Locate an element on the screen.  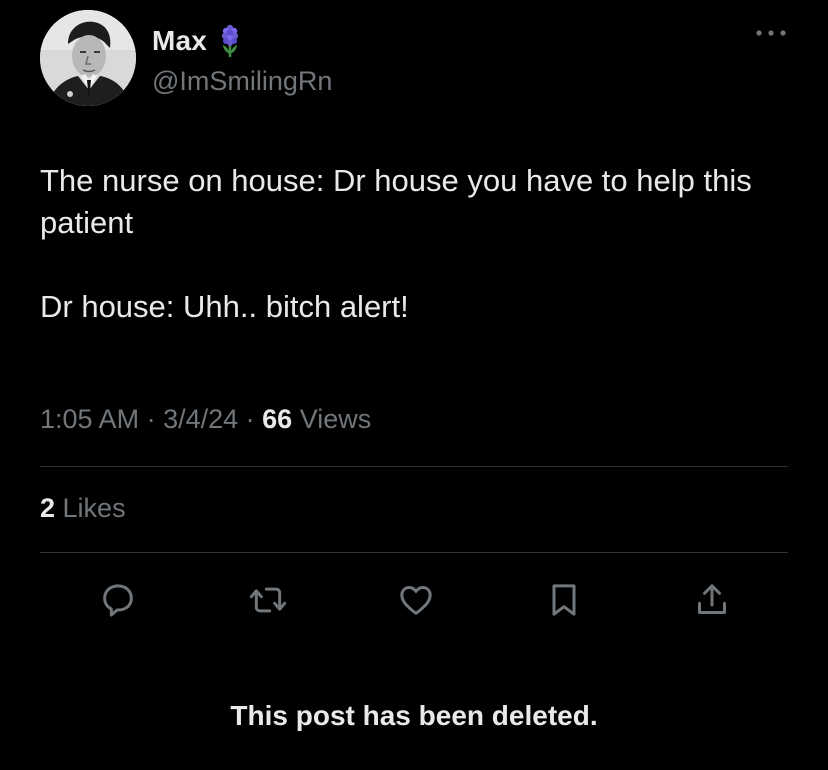
tweet-paragraph: Dr house: Uhh.. bitch alert! is located at coordinates (224, 306).